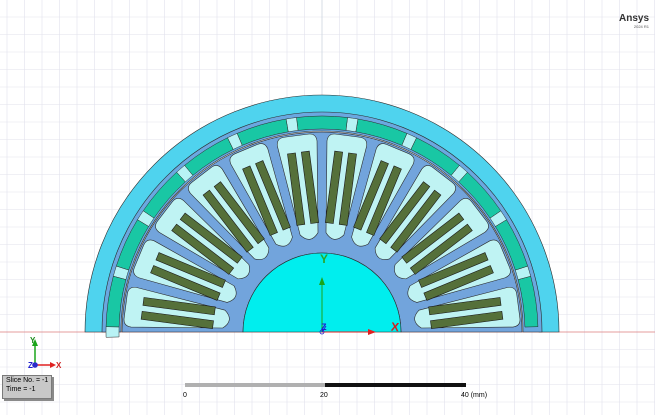  What do you see at coordinates (45, 353) in the screenshot?
I see `orientation-triad: Y X Z` at bounding box center [45, 353].